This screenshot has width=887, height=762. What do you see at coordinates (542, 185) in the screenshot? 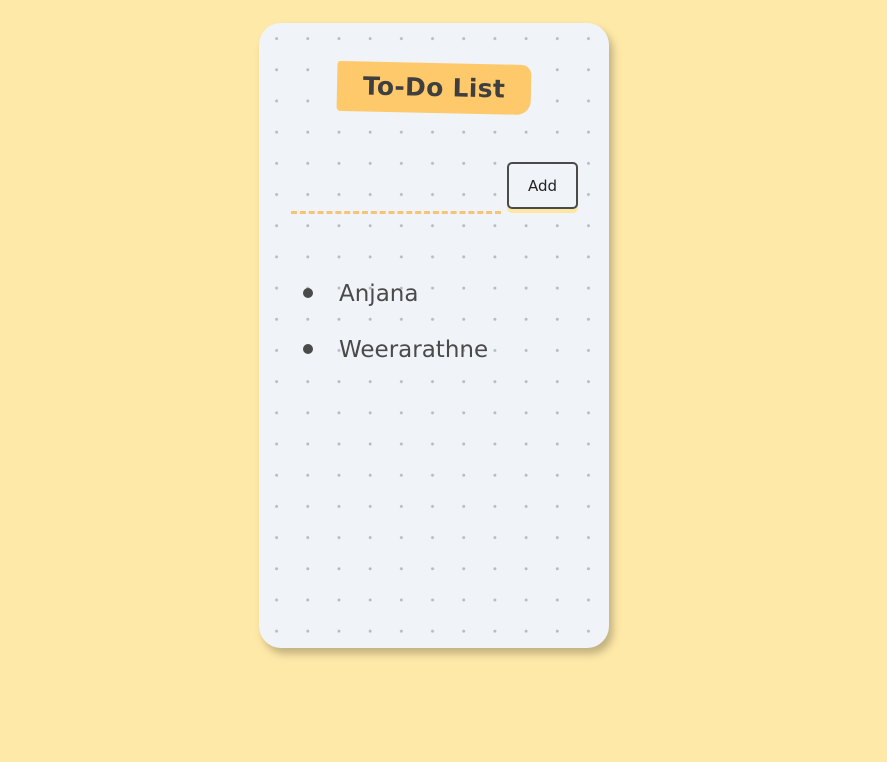
I see `add-button: Add` at bounding box center [542, 185].